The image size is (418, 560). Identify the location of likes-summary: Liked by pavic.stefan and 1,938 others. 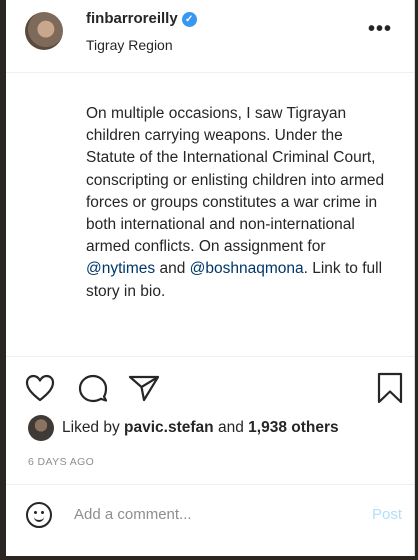
(183, 428).